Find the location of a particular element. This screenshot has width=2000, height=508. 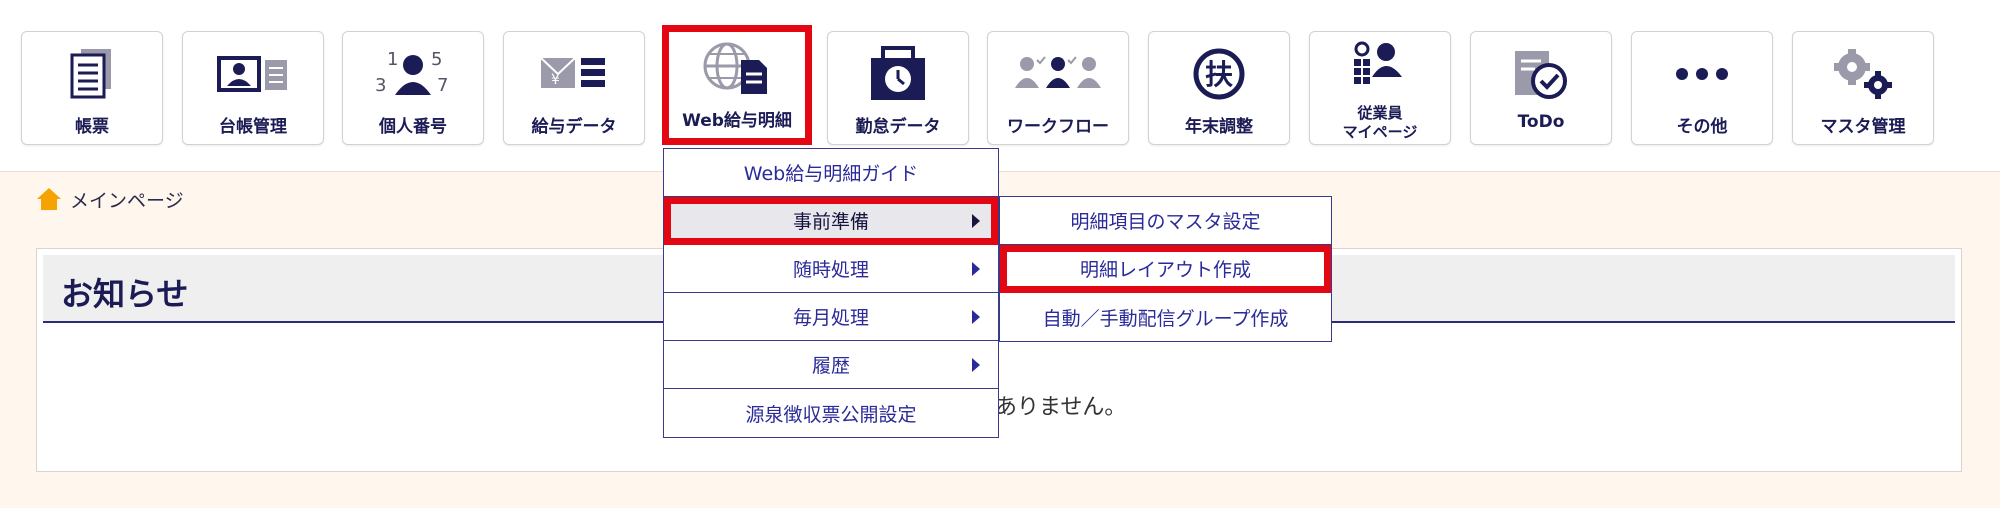

breadcrumb-label: メインページ is located at coordinates (127, 200).